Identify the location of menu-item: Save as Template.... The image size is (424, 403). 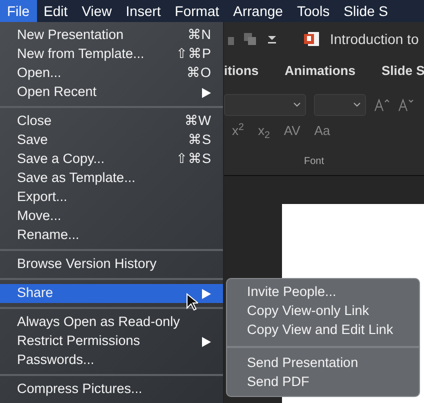
(111, 178).